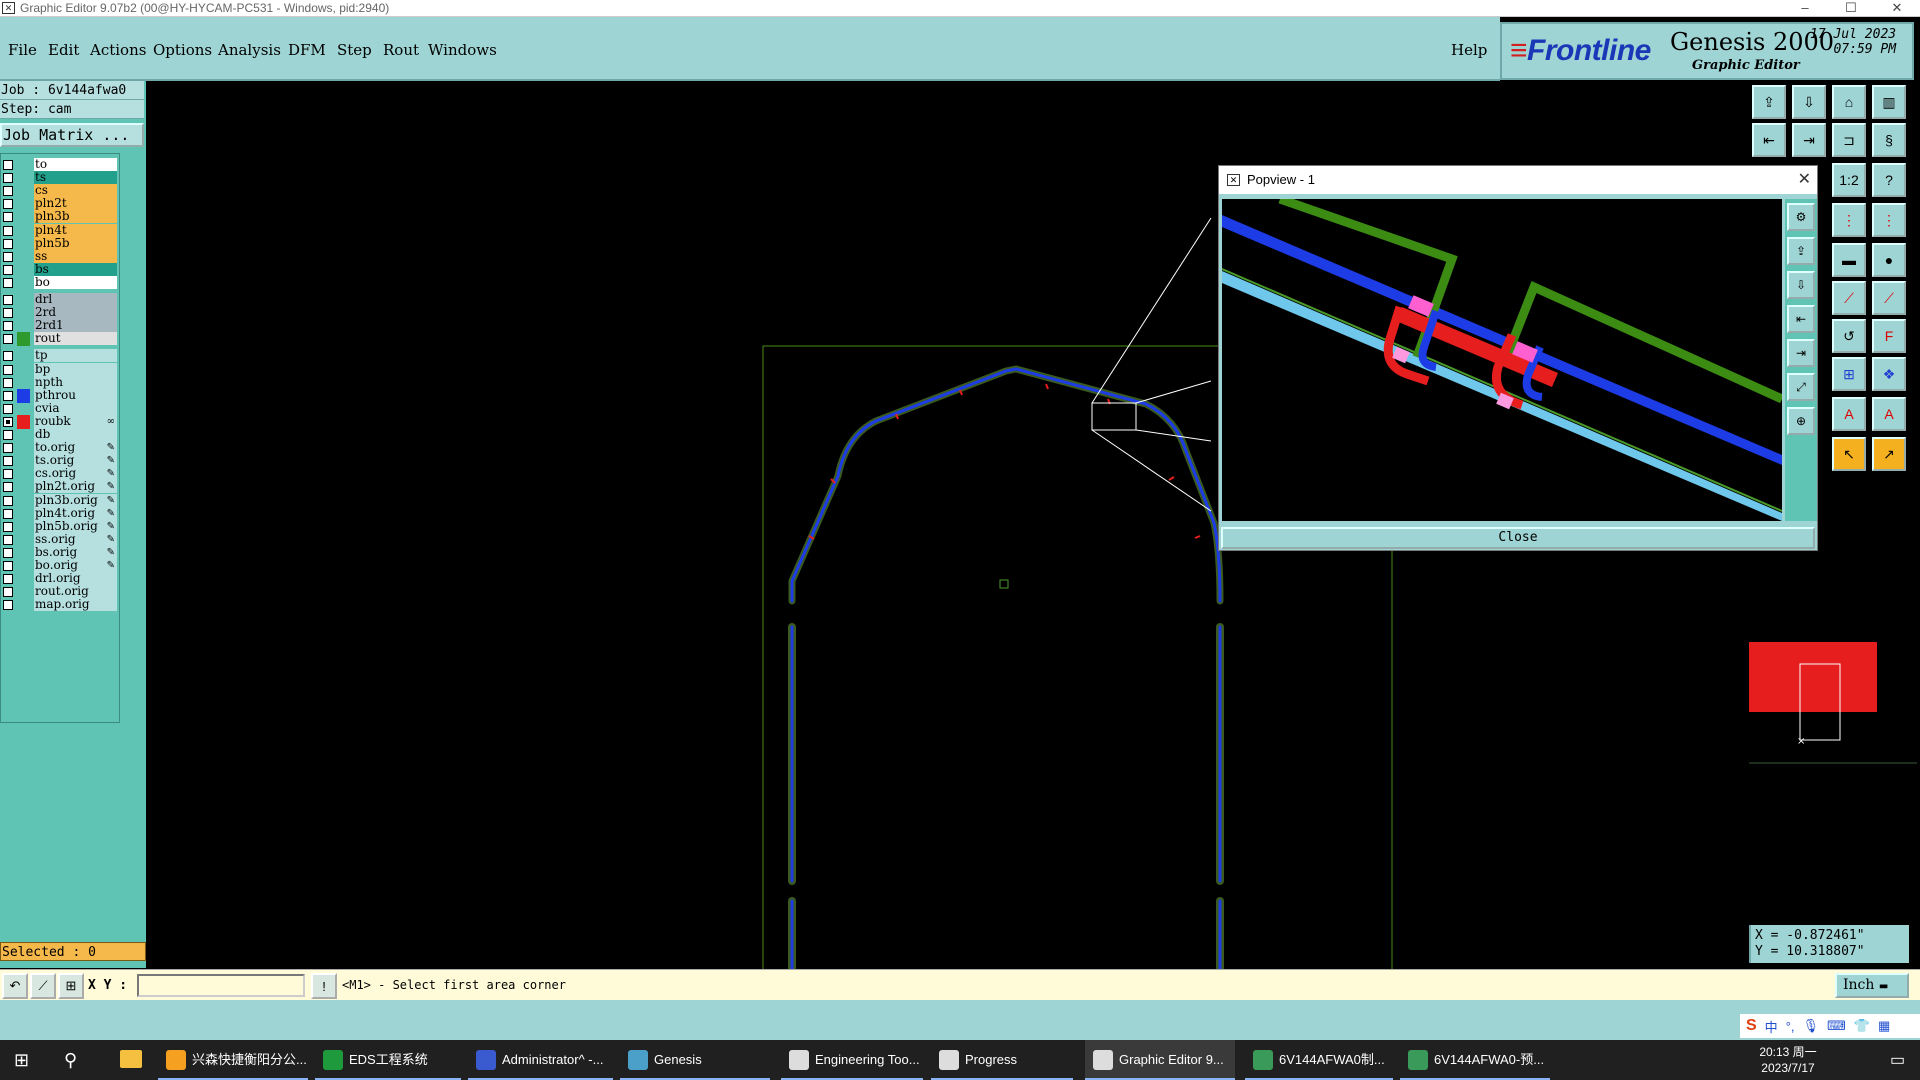 The height and width of the screenshot is (1080, 1920). I want to click on layer-row: pln4t.orig ✎, so click(60, 513).